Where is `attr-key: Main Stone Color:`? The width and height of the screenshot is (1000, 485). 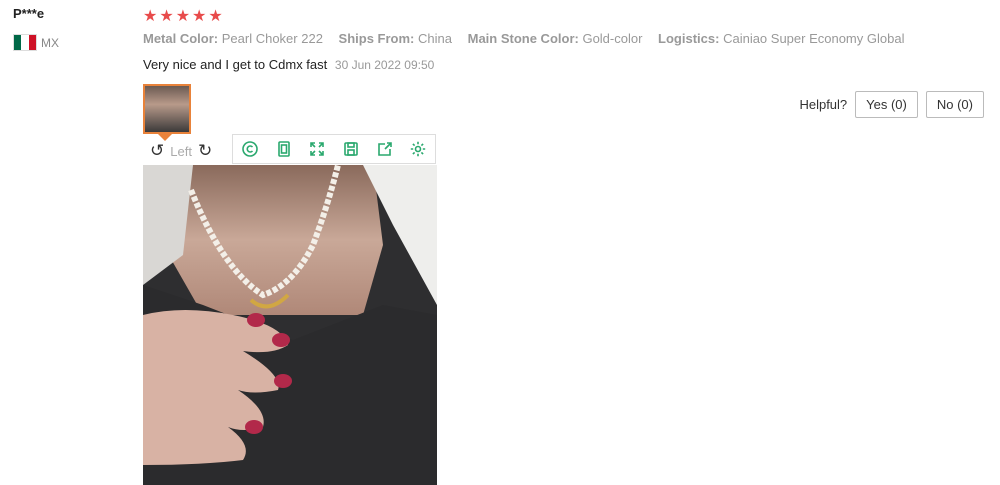
attr-key: Main Stone Color: is located at coordinates (523, 38).